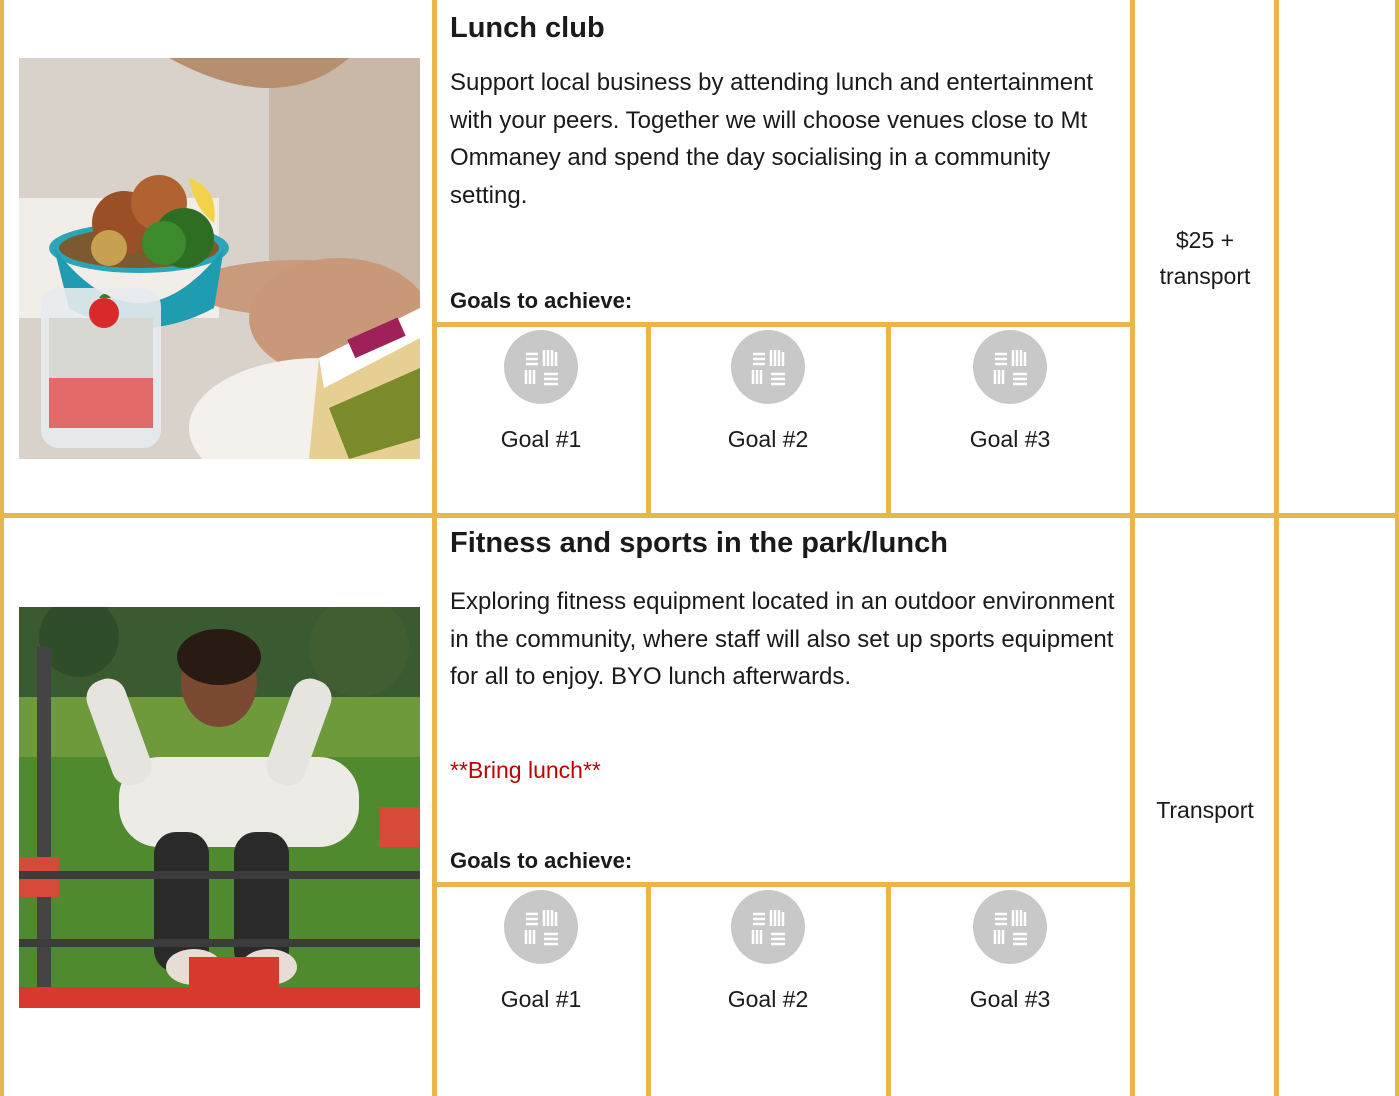 The height and width of the screenshot is (1096, 1399). Describe the element at coordinates (219, 807) in the screenshot. I see `outdoor-fitness-photo` at that location.